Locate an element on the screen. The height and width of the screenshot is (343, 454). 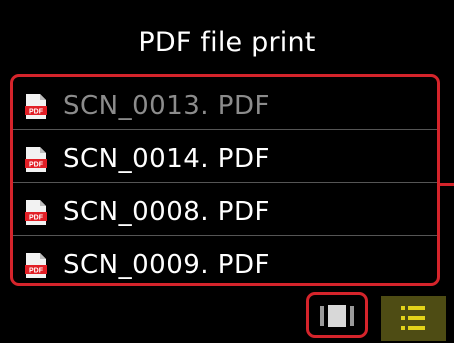
file-row: PDF SCN_0014. PDF is located at coordinates (225, 158).